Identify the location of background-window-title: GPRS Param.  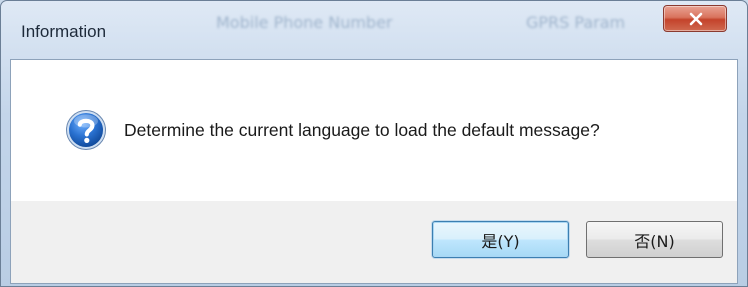
(576, 22).